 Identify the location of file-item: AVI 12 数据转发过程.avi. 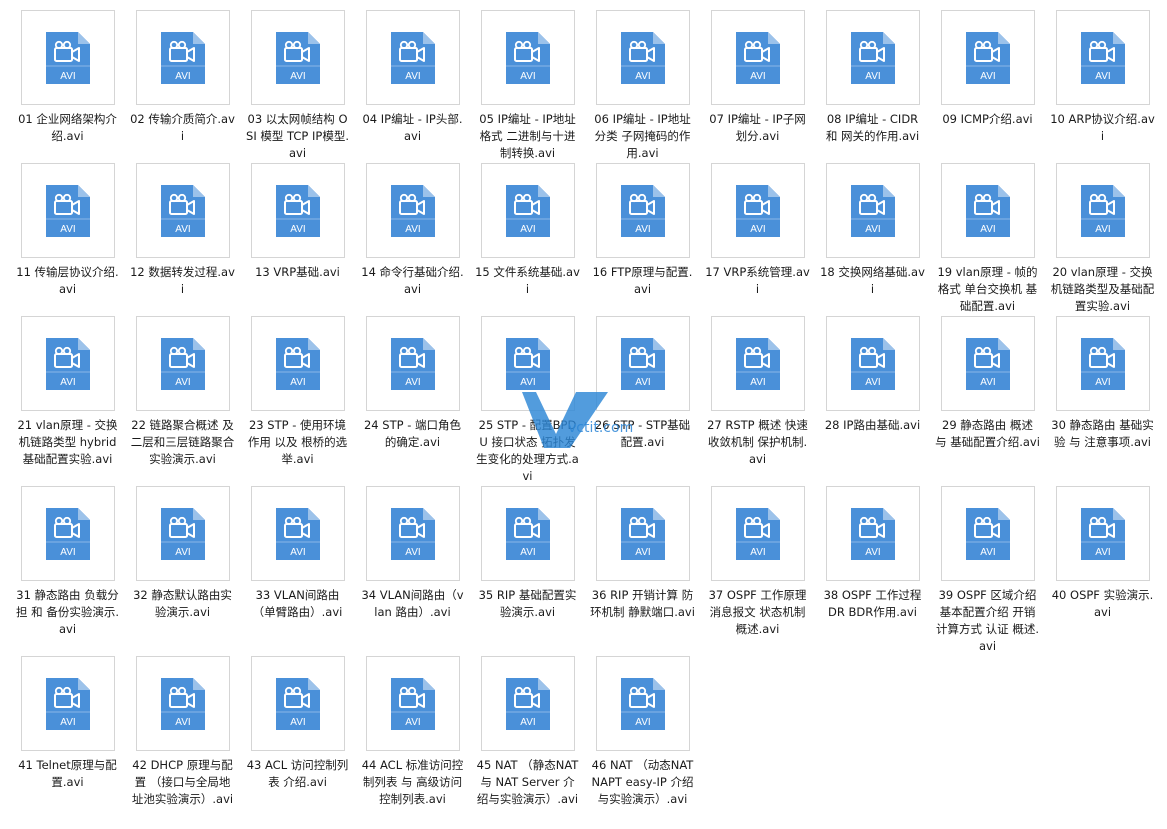
(182, 239).